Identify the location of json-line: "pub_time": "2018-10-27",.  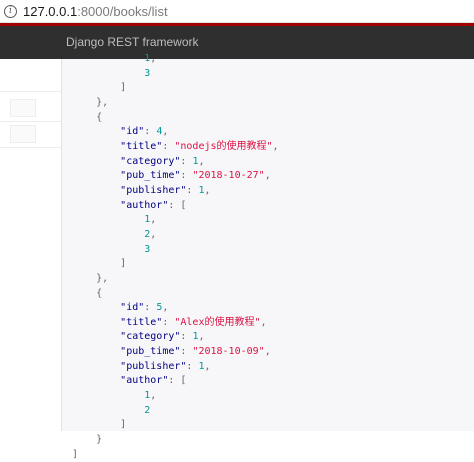
(171, 175).